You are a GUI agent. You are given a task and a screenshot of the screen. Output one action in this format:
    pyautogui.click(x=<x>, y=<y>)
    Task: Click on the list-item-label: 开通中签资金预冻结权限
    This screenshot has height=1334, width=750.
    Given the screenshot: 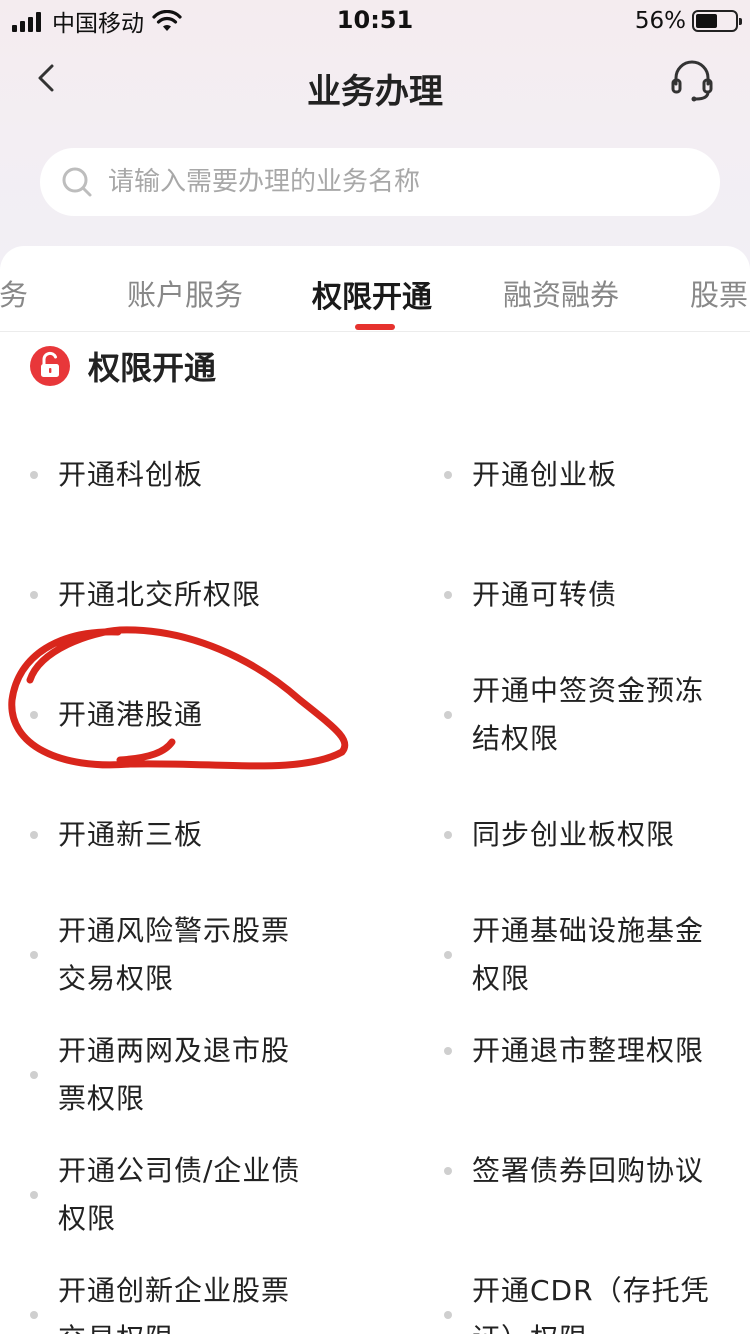 What is the action you would take?
    pyautogui.click(x=588, y=714)
    